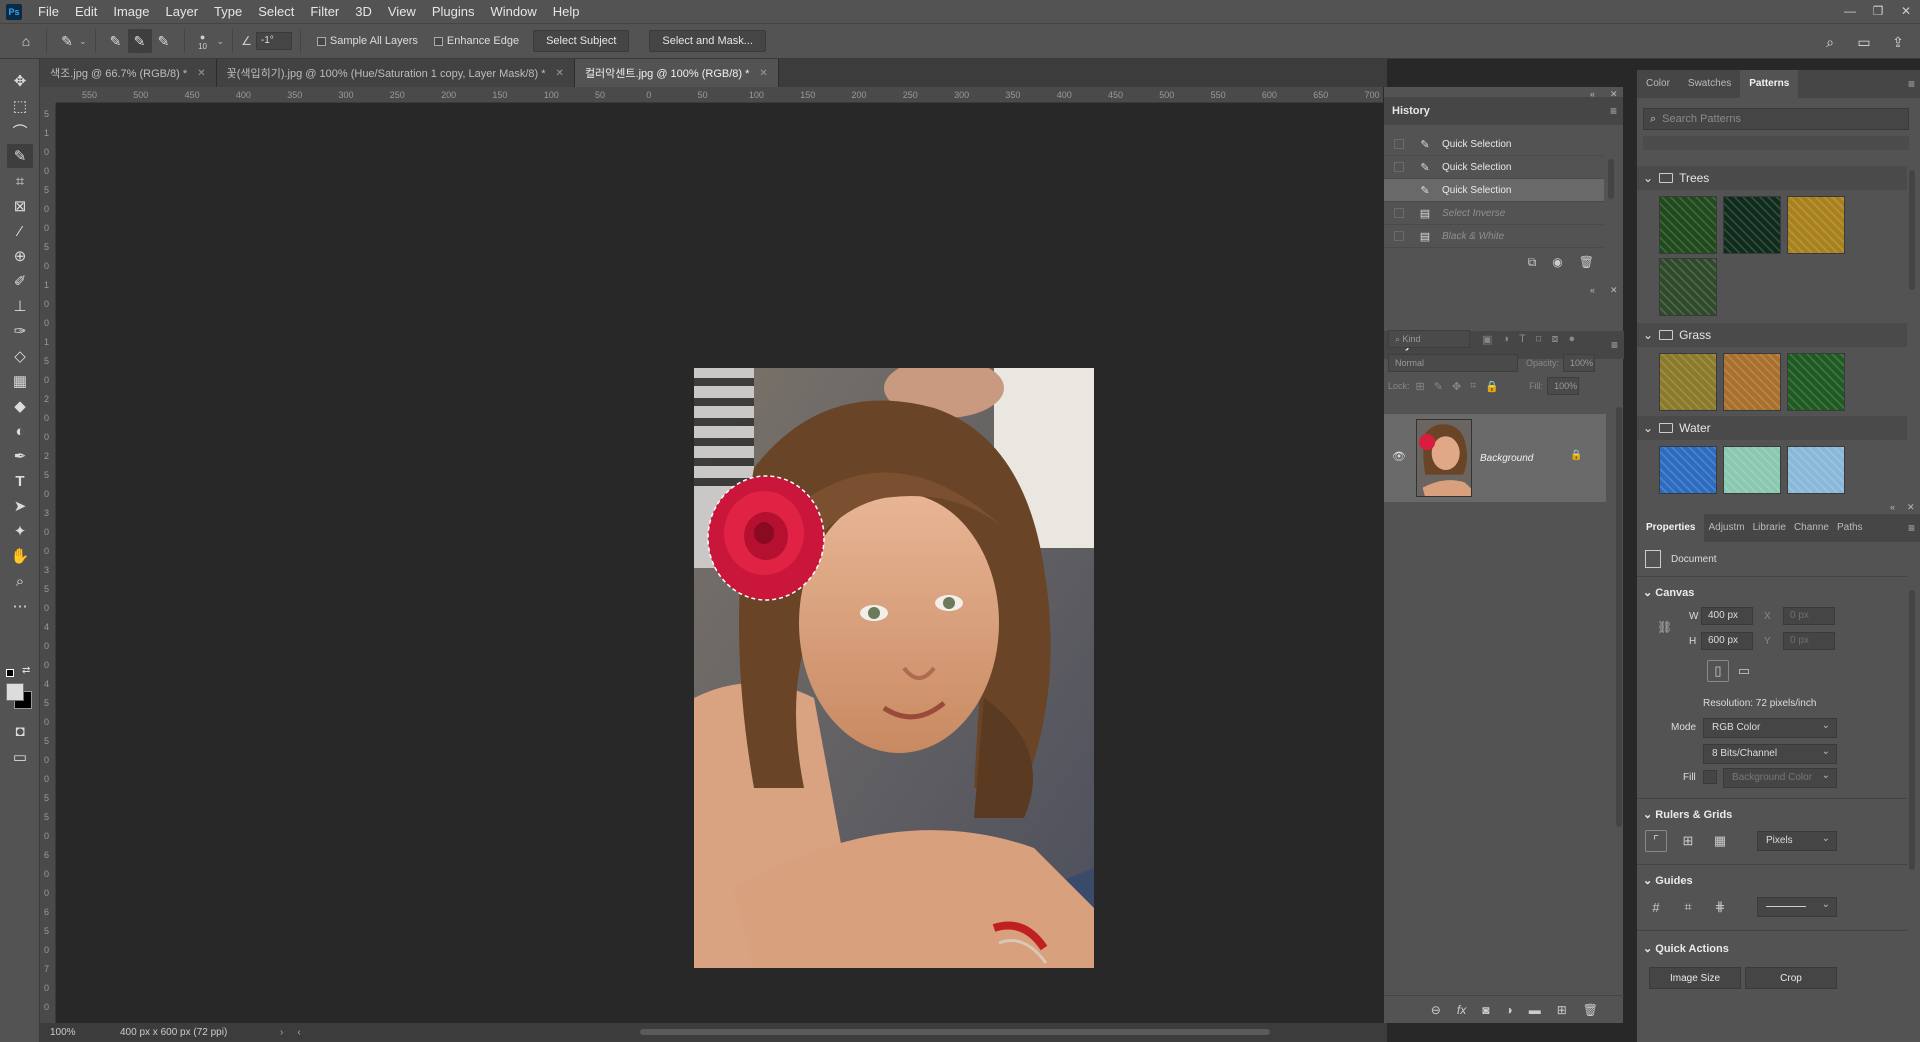 This screenshot has height=1042, width=1920. I want to click on layers-scrollbar, so click(1619, 617).